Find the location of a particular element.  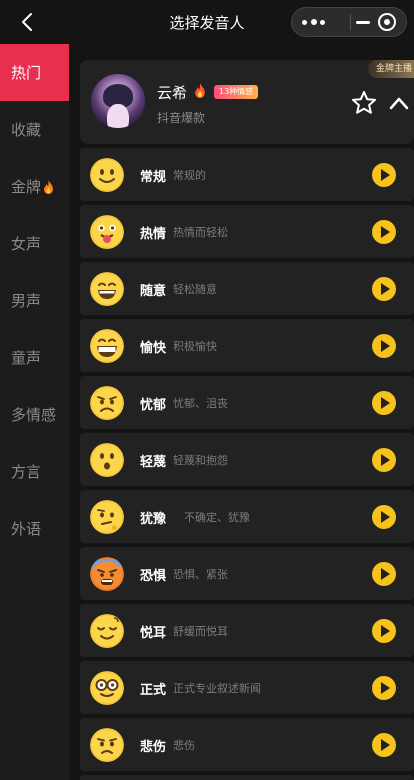

avatar is located at coordinates (118, 101).